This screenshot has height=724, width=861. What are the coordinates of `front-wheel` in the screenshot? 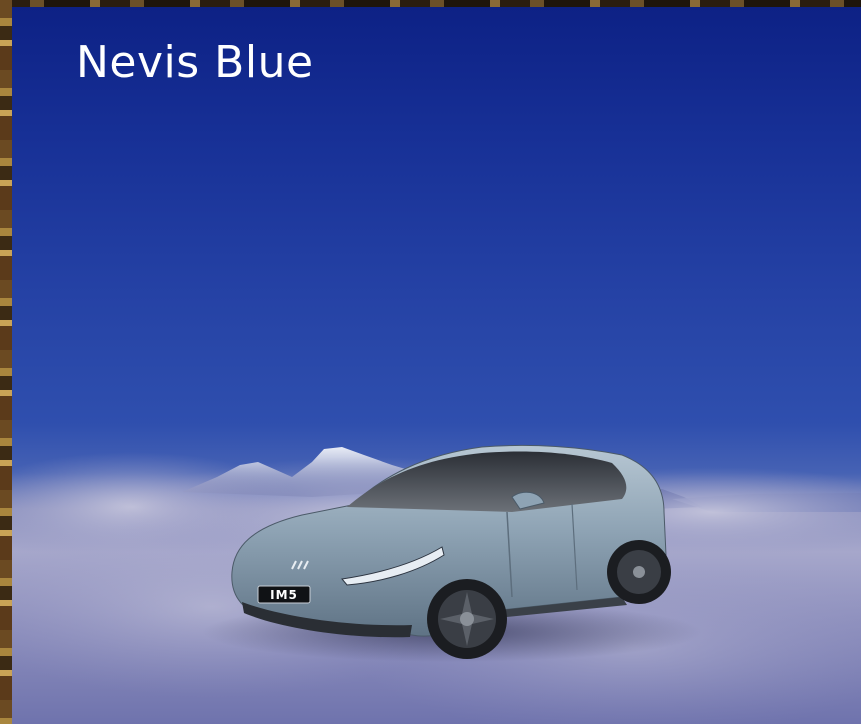 It's located at (467, 619).